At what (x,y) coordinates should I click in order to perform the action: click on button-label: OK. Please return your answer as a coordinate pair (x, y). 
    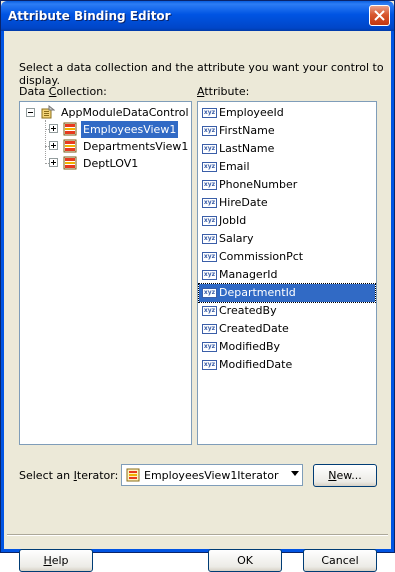
    Looking at the image, I should click on (245, 560).